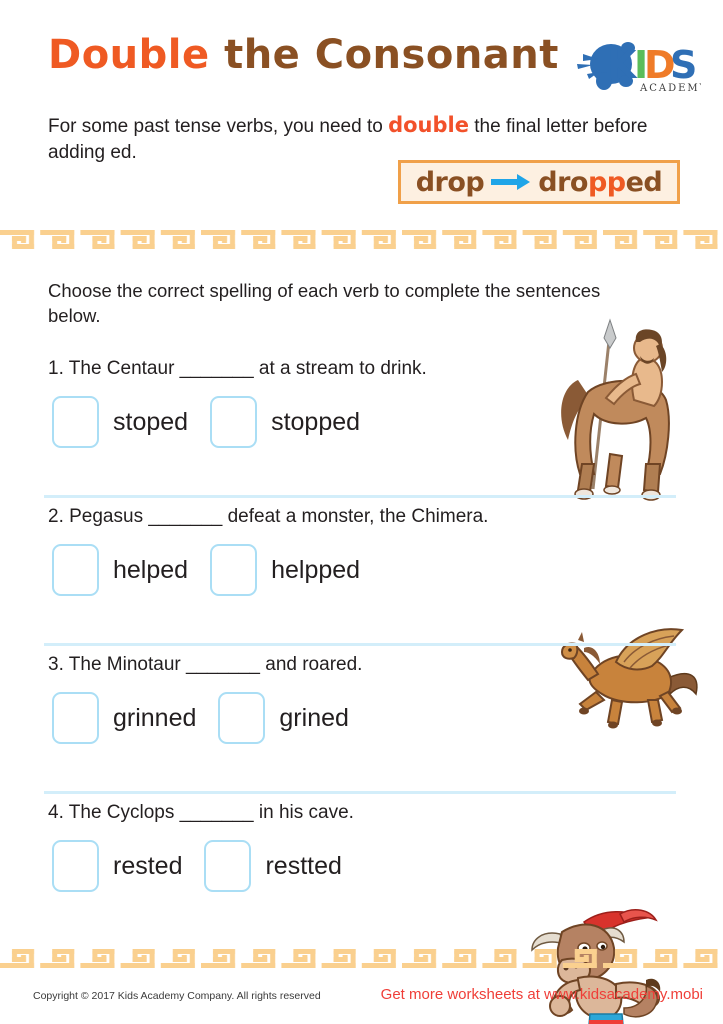  What do you see at coordinates (644, 182) in the screenshot?
I see `example-result-suffix: ed` at bounding box center [644, 182].